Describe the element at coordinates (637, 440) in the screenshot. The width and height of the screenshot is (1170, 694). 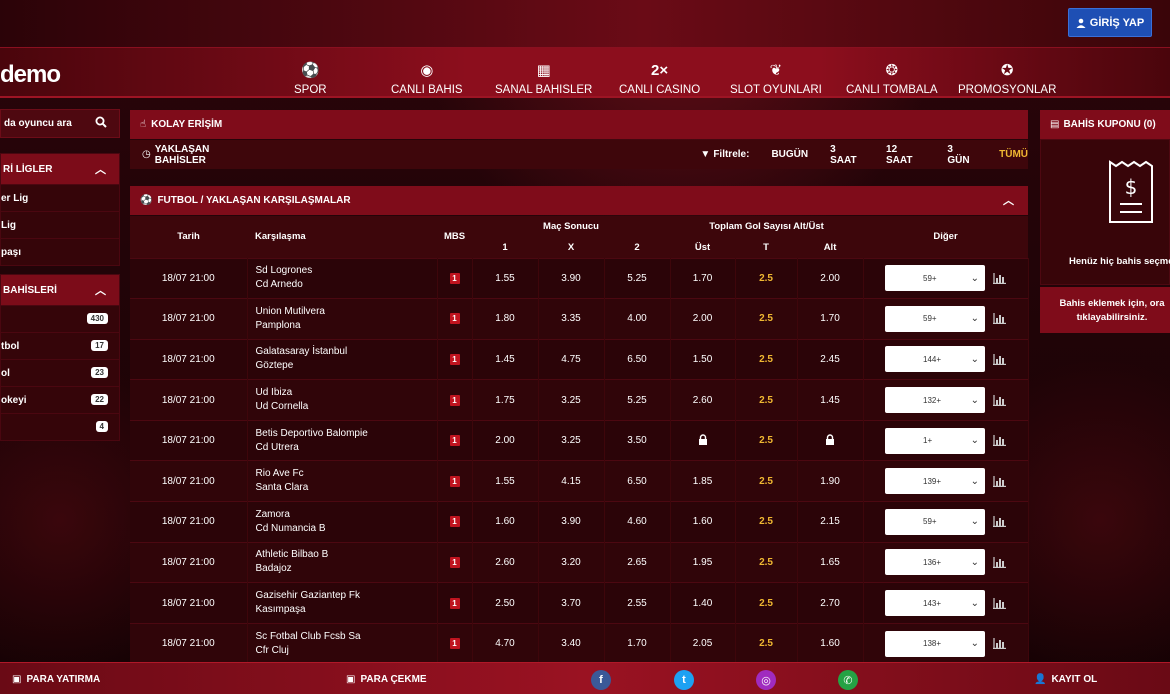
I see `odd-2: 3.50` at that location.